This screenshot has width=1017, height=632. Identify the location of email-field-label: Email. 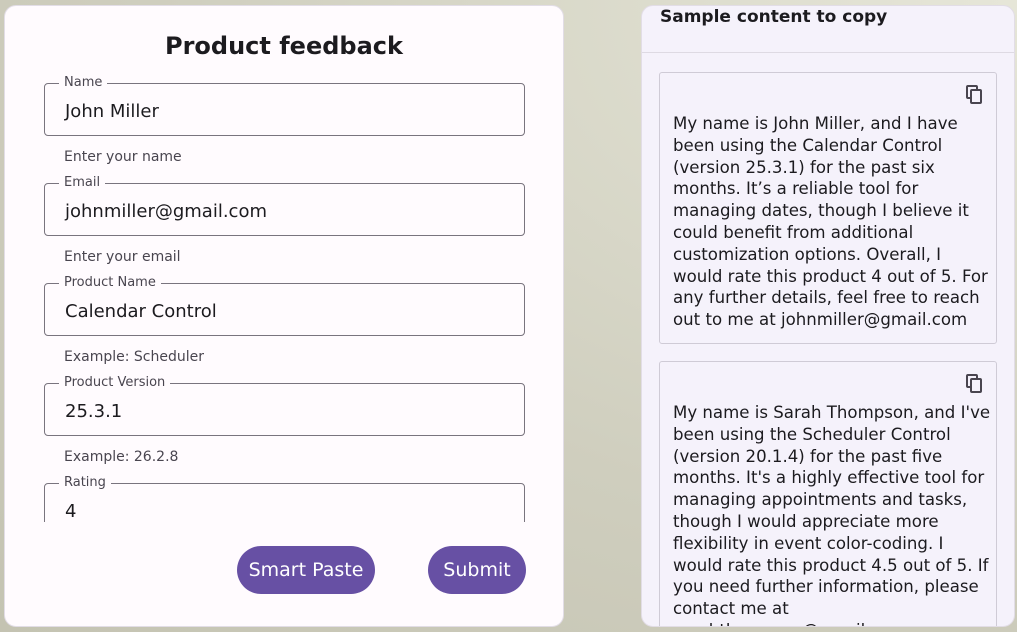
(82, 183).